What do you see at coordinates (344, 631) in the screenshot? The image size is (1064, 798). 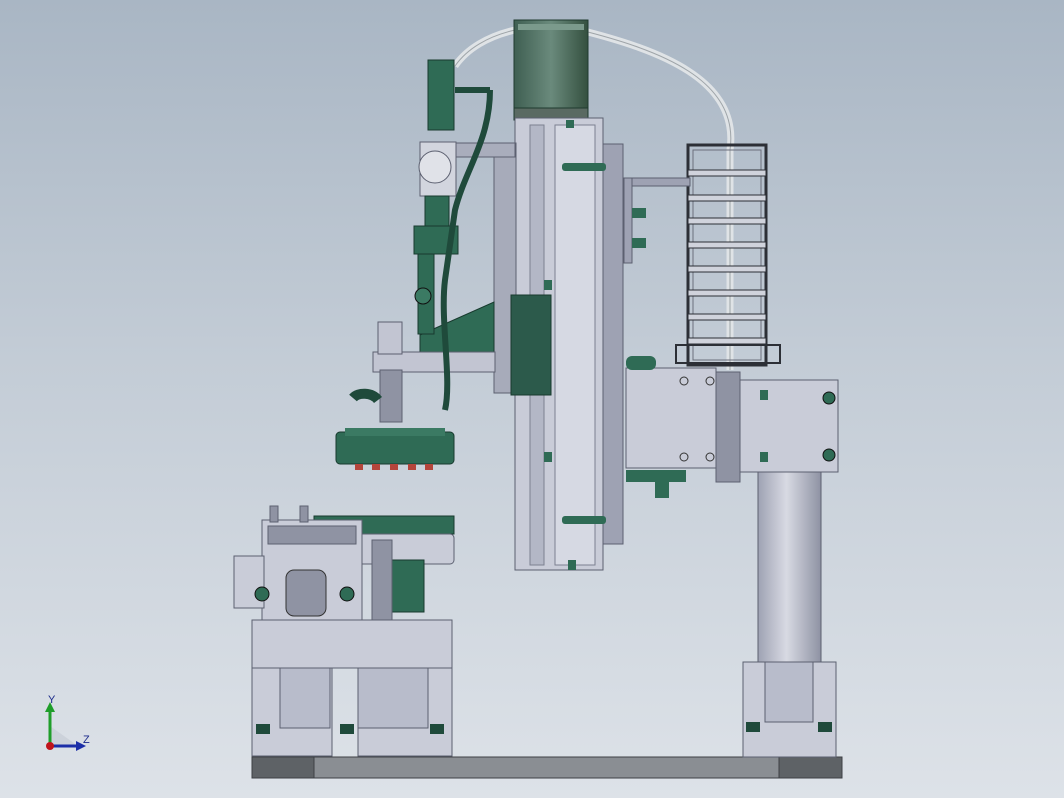 I see `fixture-station` at bounding box center [344, 631].